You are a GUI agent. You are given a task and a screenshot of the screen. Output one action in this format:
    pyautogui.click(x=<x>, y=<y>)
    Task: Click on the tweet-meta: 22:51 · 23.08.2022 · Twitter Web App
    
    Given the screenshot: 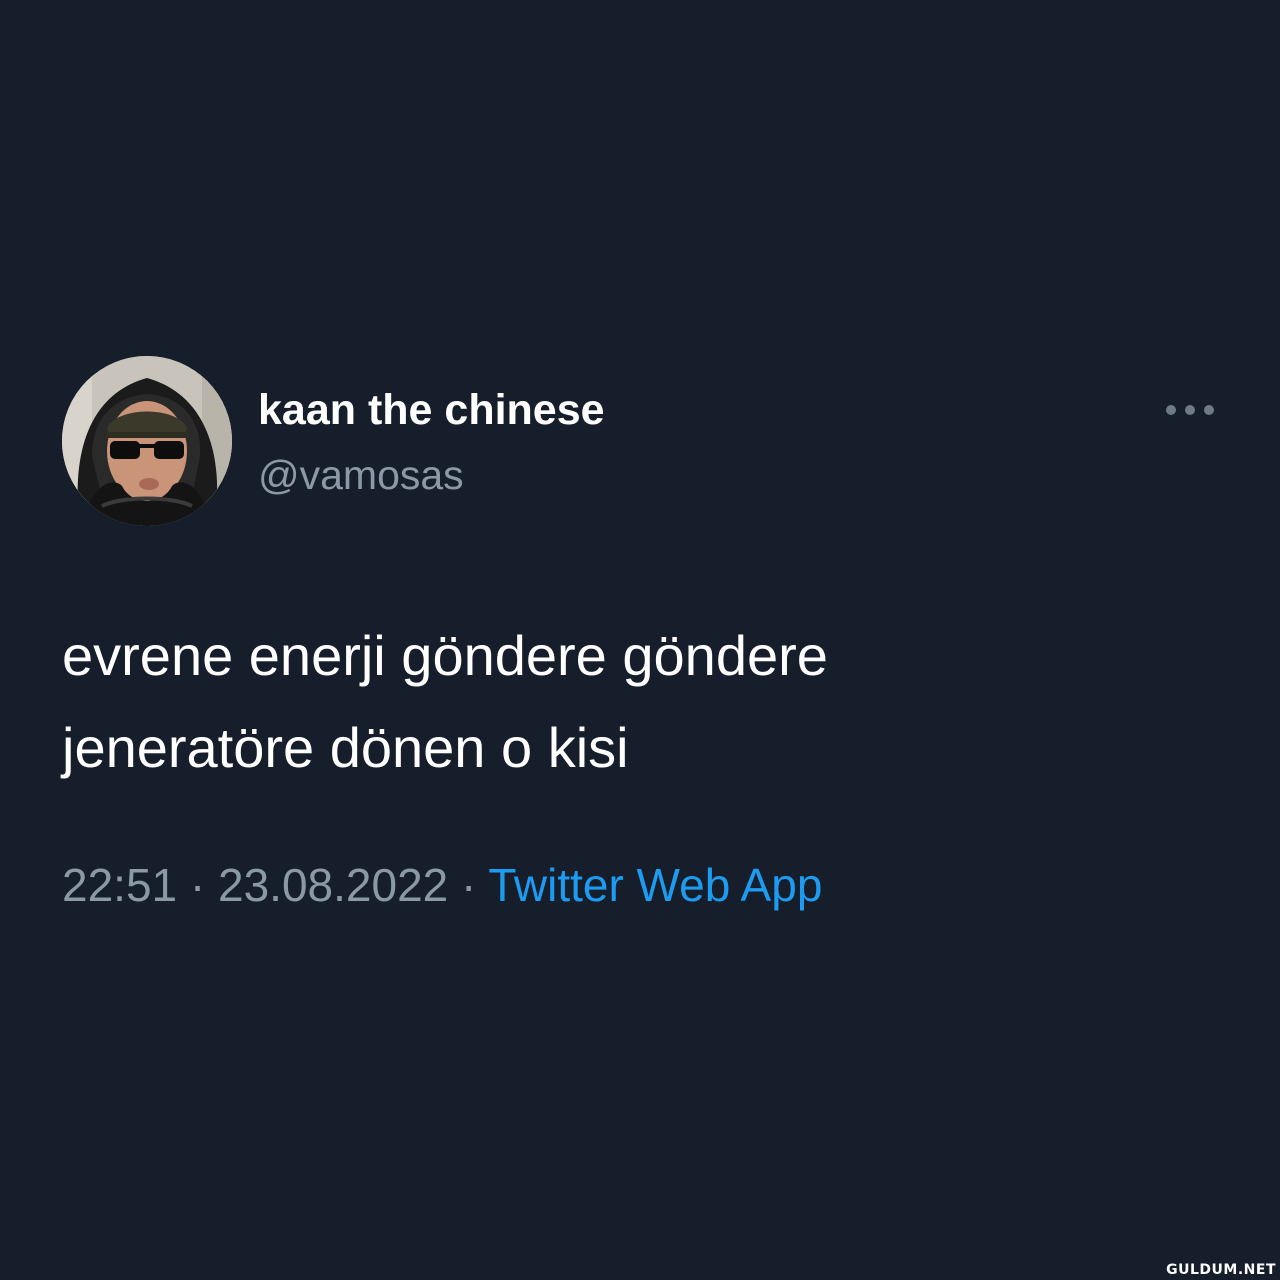 What is the action you would take?
    pyautogui.click(x=442, y=885)
    